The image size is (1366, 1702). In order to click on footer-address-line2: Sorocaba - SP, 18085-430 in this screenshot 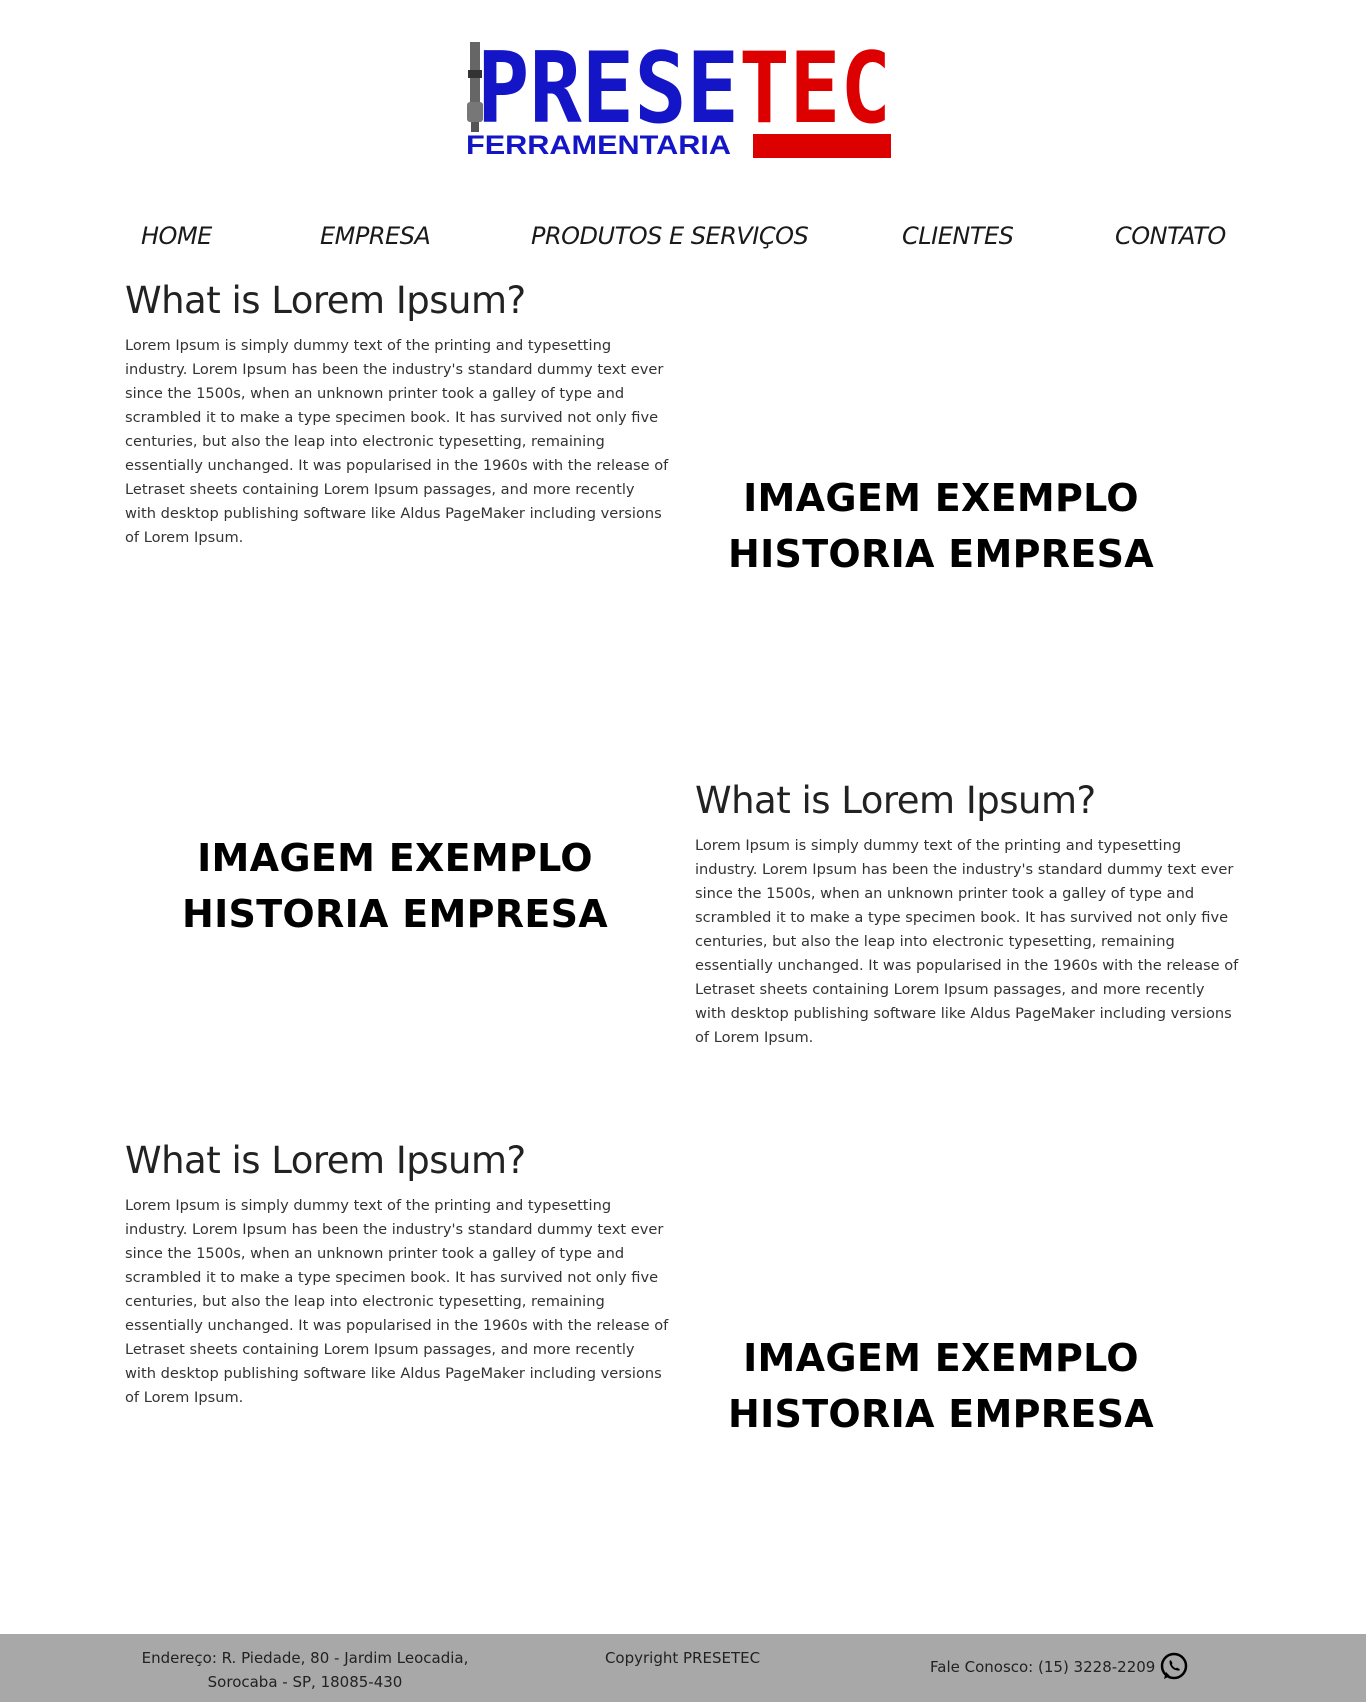, I will do `click(305, 1682)`.